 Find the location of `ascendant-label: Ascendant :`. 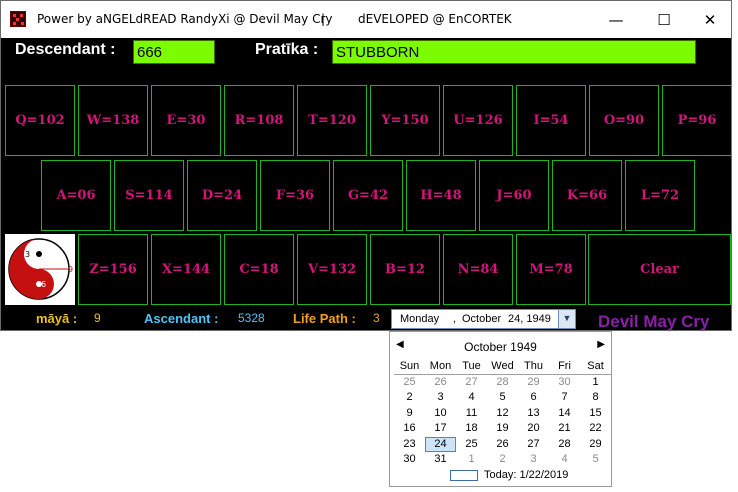

ascendant-label: Ascendant : is located at coordinates (181, 318).